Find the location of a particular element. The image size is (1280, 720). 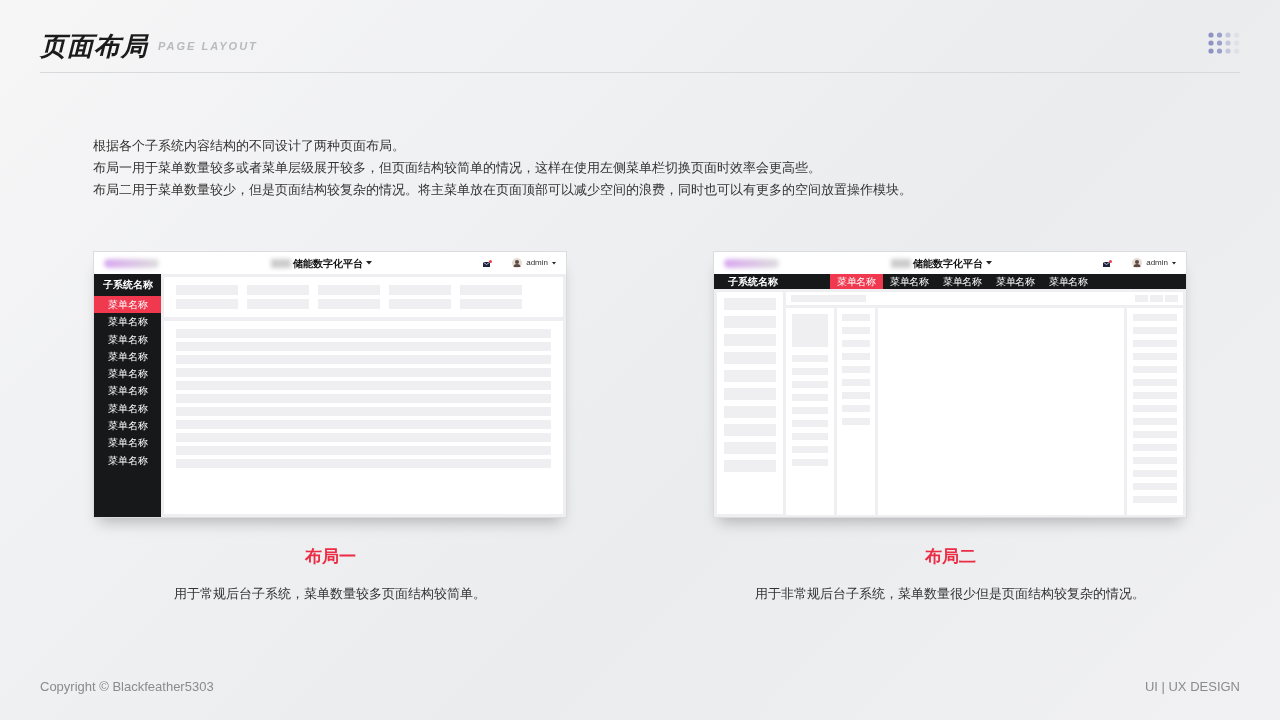

page-title: 页面布局 is located at coordinates (94, 46).